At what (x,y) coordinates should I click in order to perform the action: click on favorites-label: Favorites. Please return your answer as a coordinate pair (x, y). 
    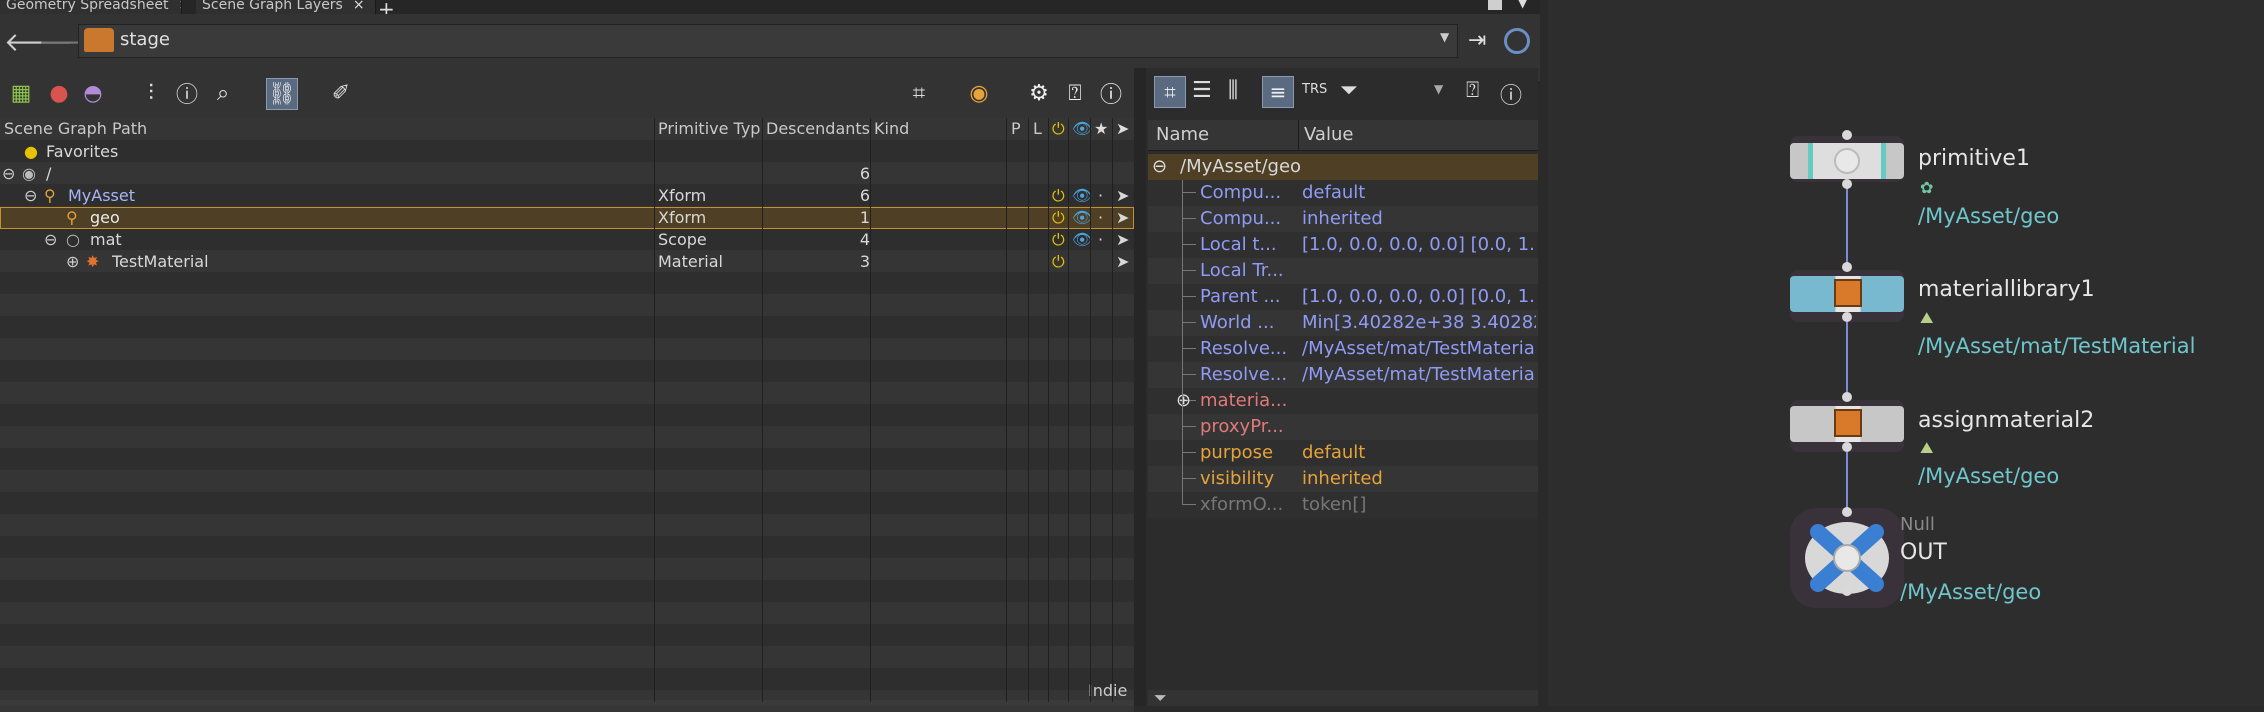
    Looking at the image, I should click on (82, 152).